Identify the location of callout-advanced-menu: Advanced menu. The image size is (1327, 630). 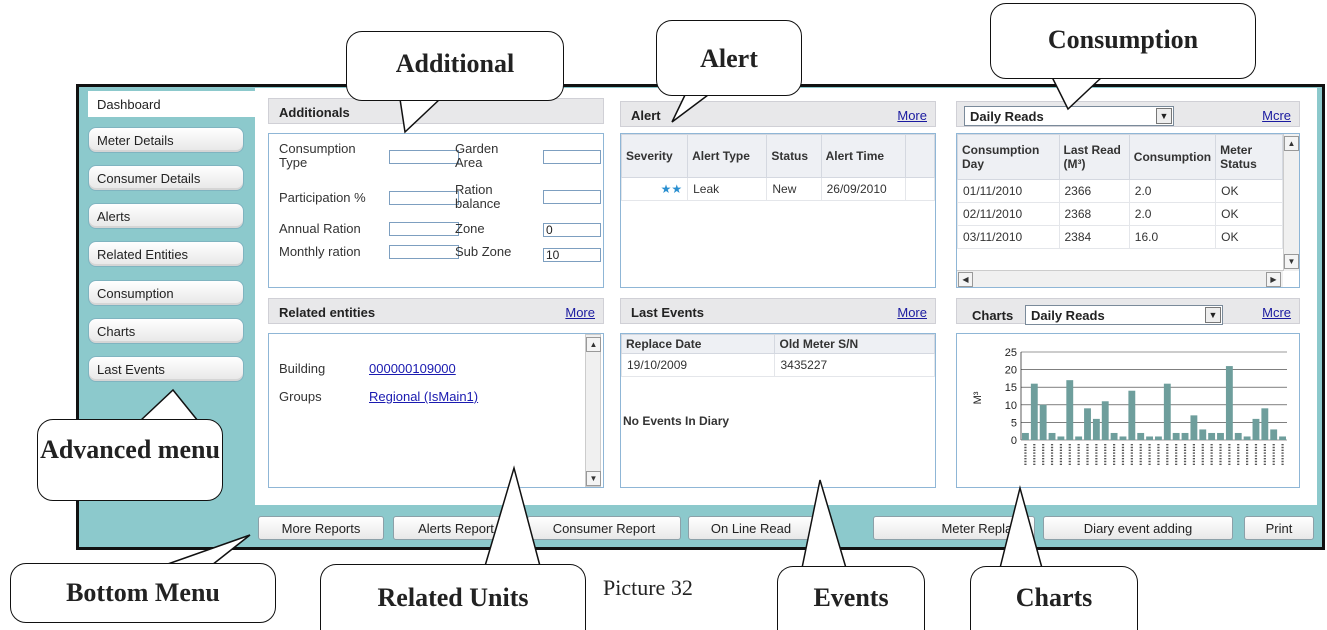
(130, 460).